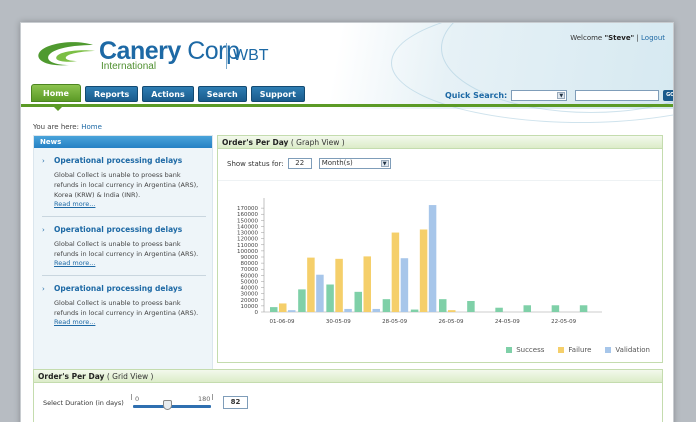 The height and width of the screenshot is (422, 696). Describe the element at coordinates (337, 163) in the screenshot. I see `period-select-value: Month(s)` at that location.